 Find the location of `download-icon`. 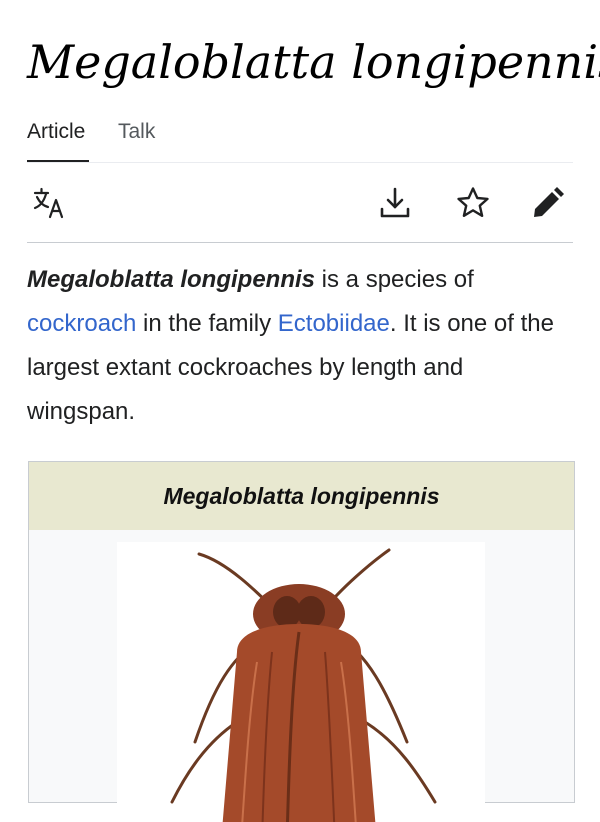

download-icon is located at coordinates (395, 203).